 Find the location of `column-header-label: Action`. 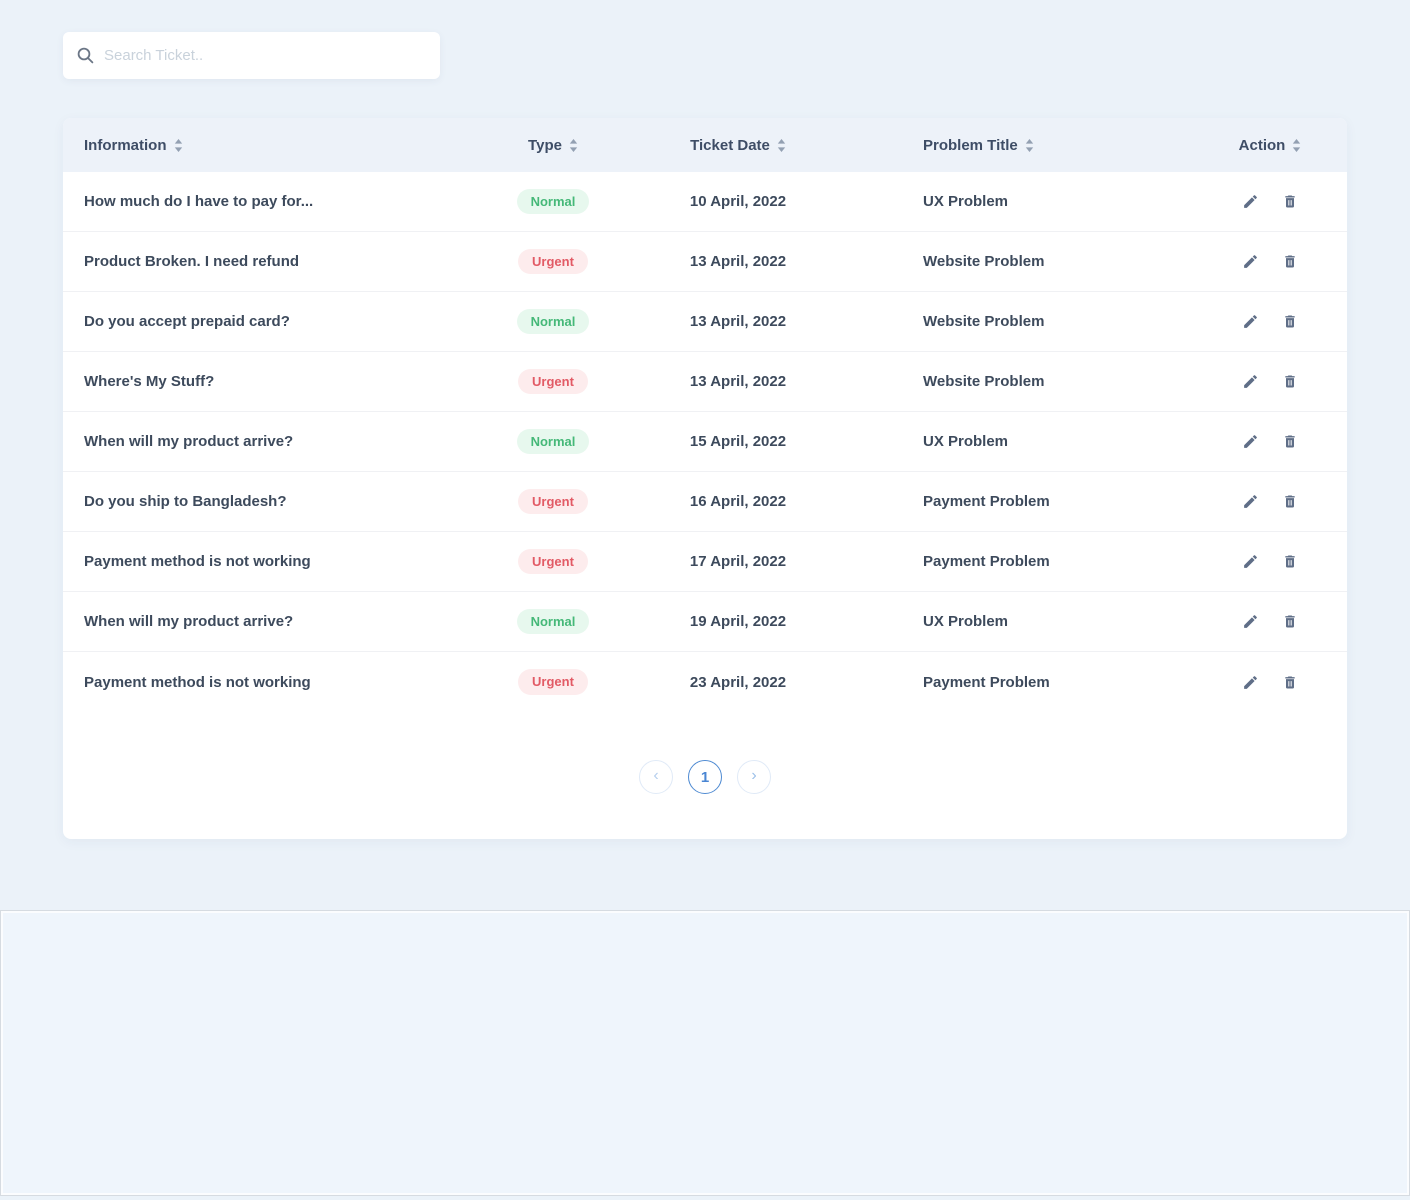

column-header-label: Action is located at coordinates (1262, 145).